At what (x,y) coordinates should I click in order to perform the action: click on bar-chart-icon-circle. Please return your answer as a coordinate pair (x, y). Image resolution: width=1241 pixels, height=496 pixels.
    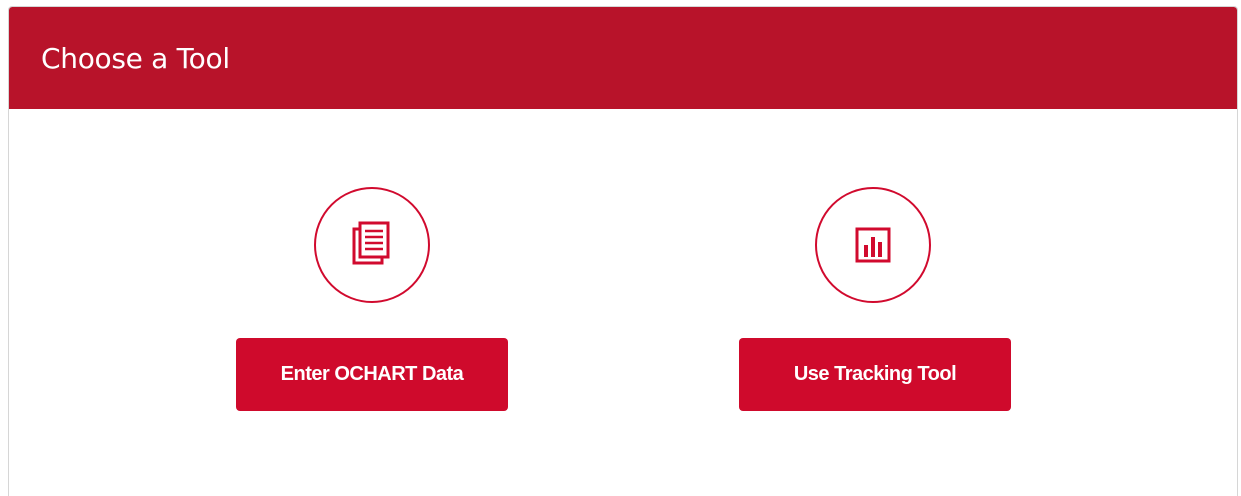
    Looking at the image, I should click on (873, 245).